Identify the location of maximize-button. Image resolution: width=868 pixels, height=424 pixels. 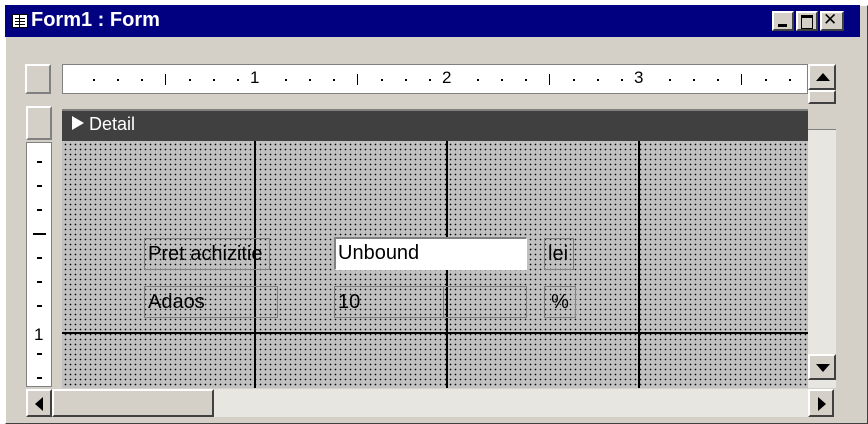
(807, 21).